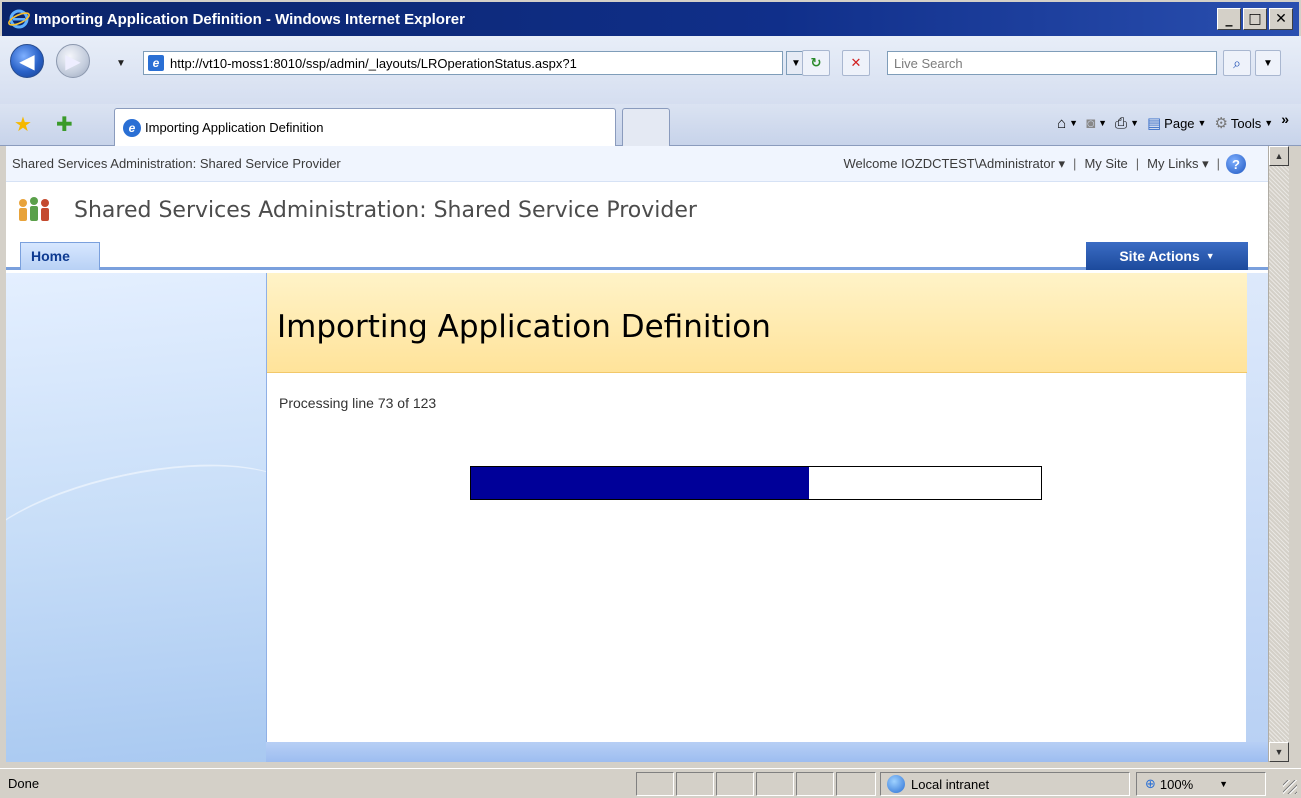  What do you see at coordinates (1229, 19) in the screenshot?
I see `minimize-button: _` at bounding box center [1229, 19].